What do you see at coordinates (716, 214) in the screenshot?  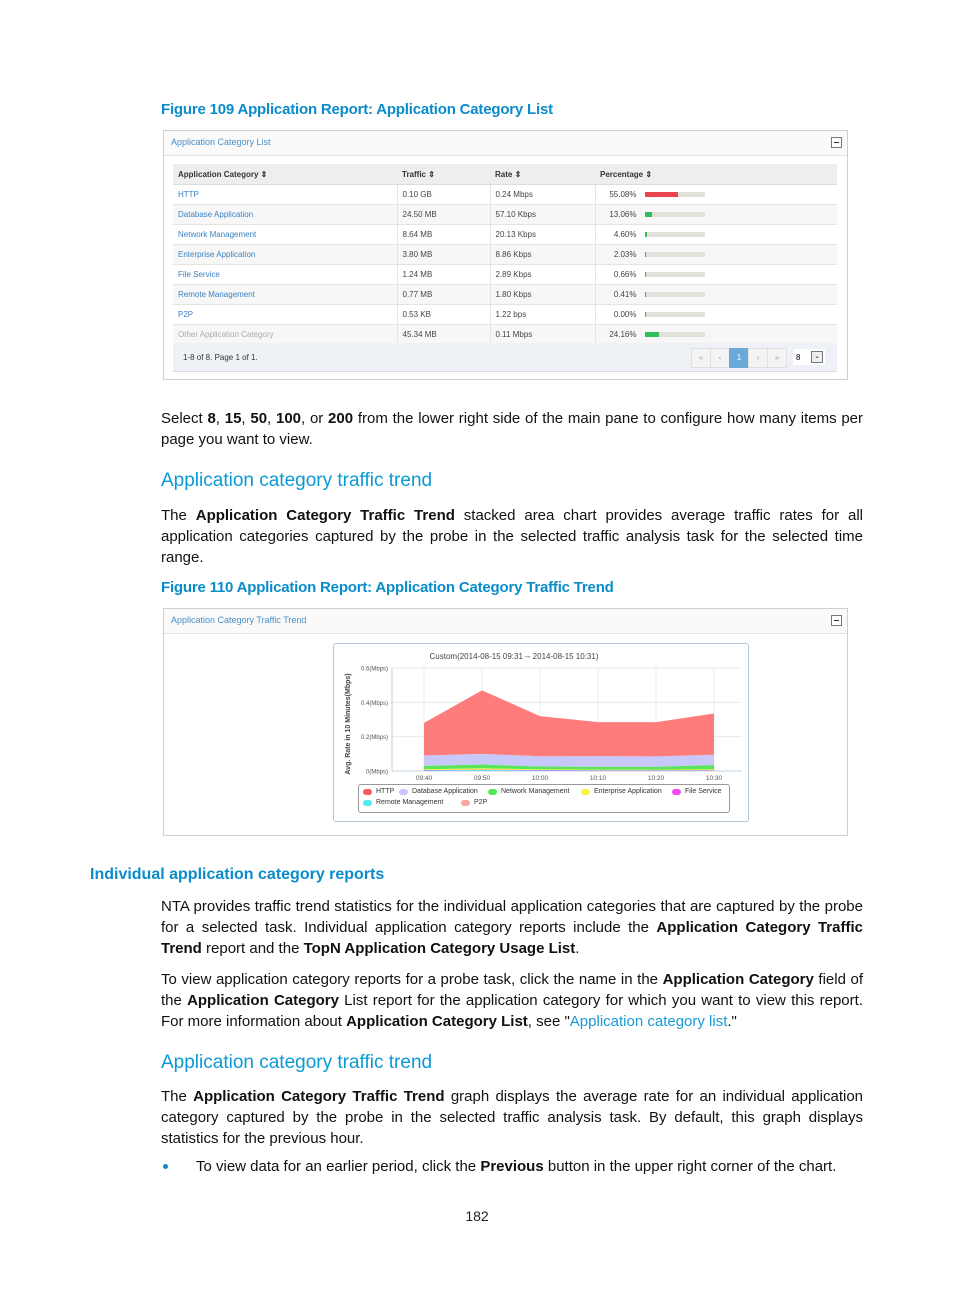 I see `cell-percentage: 13.06%` at bounding box center [716, 214].